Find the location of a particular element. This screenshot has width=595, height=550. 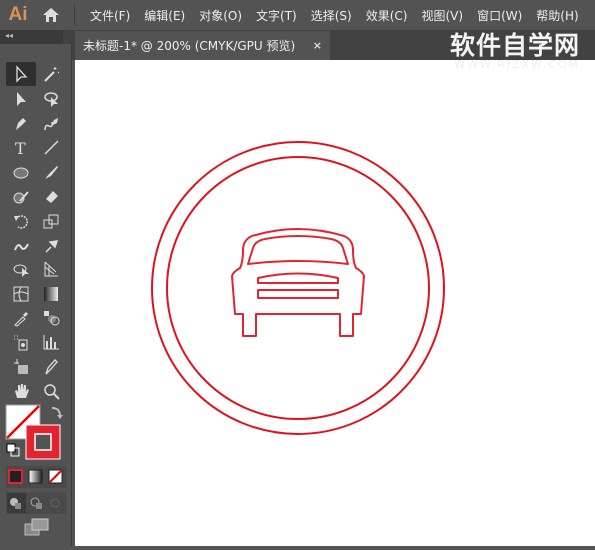

type-icon: T is located at coordinates (20, 147).